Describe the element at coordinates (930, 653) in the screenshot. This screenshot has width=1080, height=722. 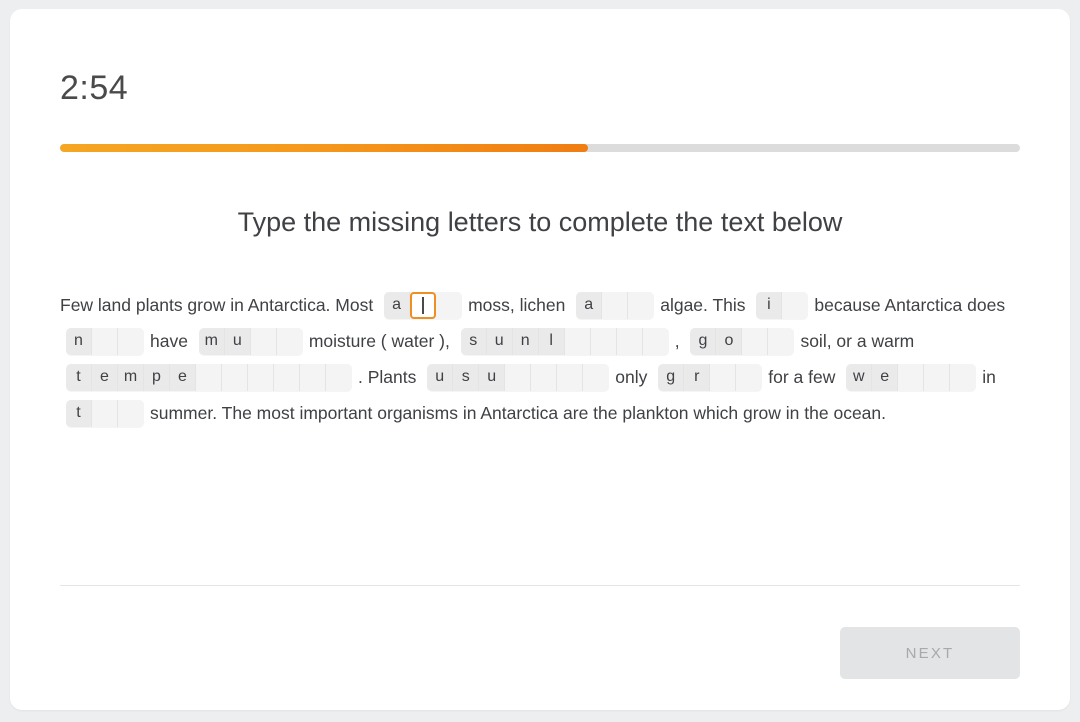
I see `next-button: NEXT` at that location.